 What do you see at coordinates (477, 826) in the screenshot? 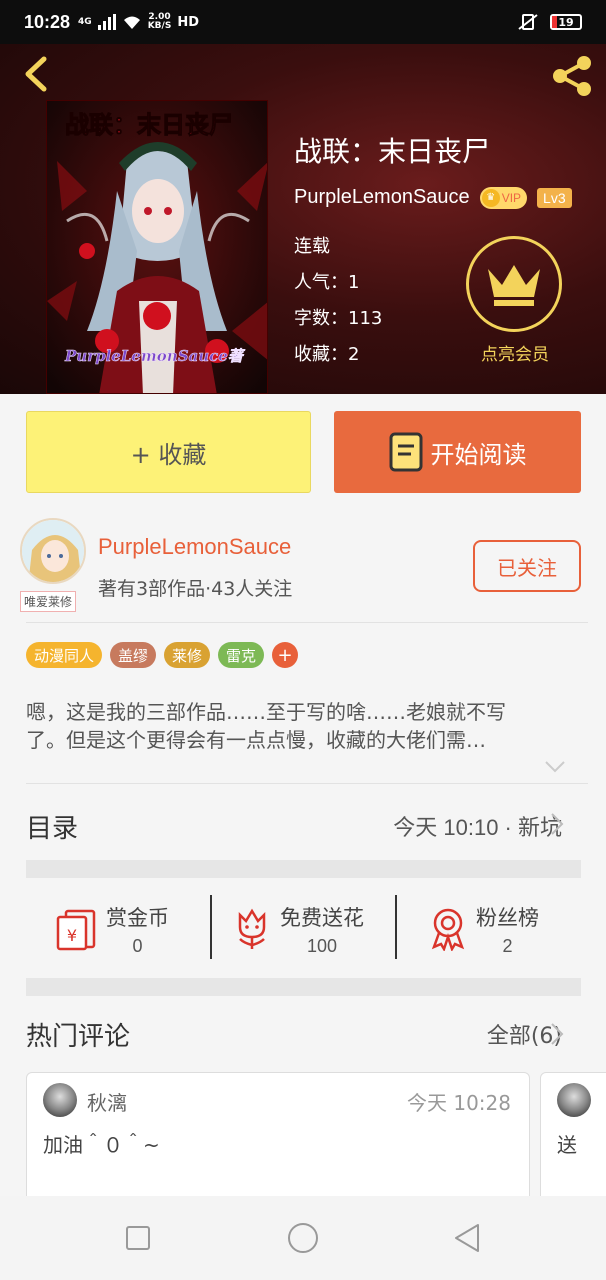
I see `toc-latest-chapter: 今天 10:10 · 新坑` at bounding box center [477, 826].